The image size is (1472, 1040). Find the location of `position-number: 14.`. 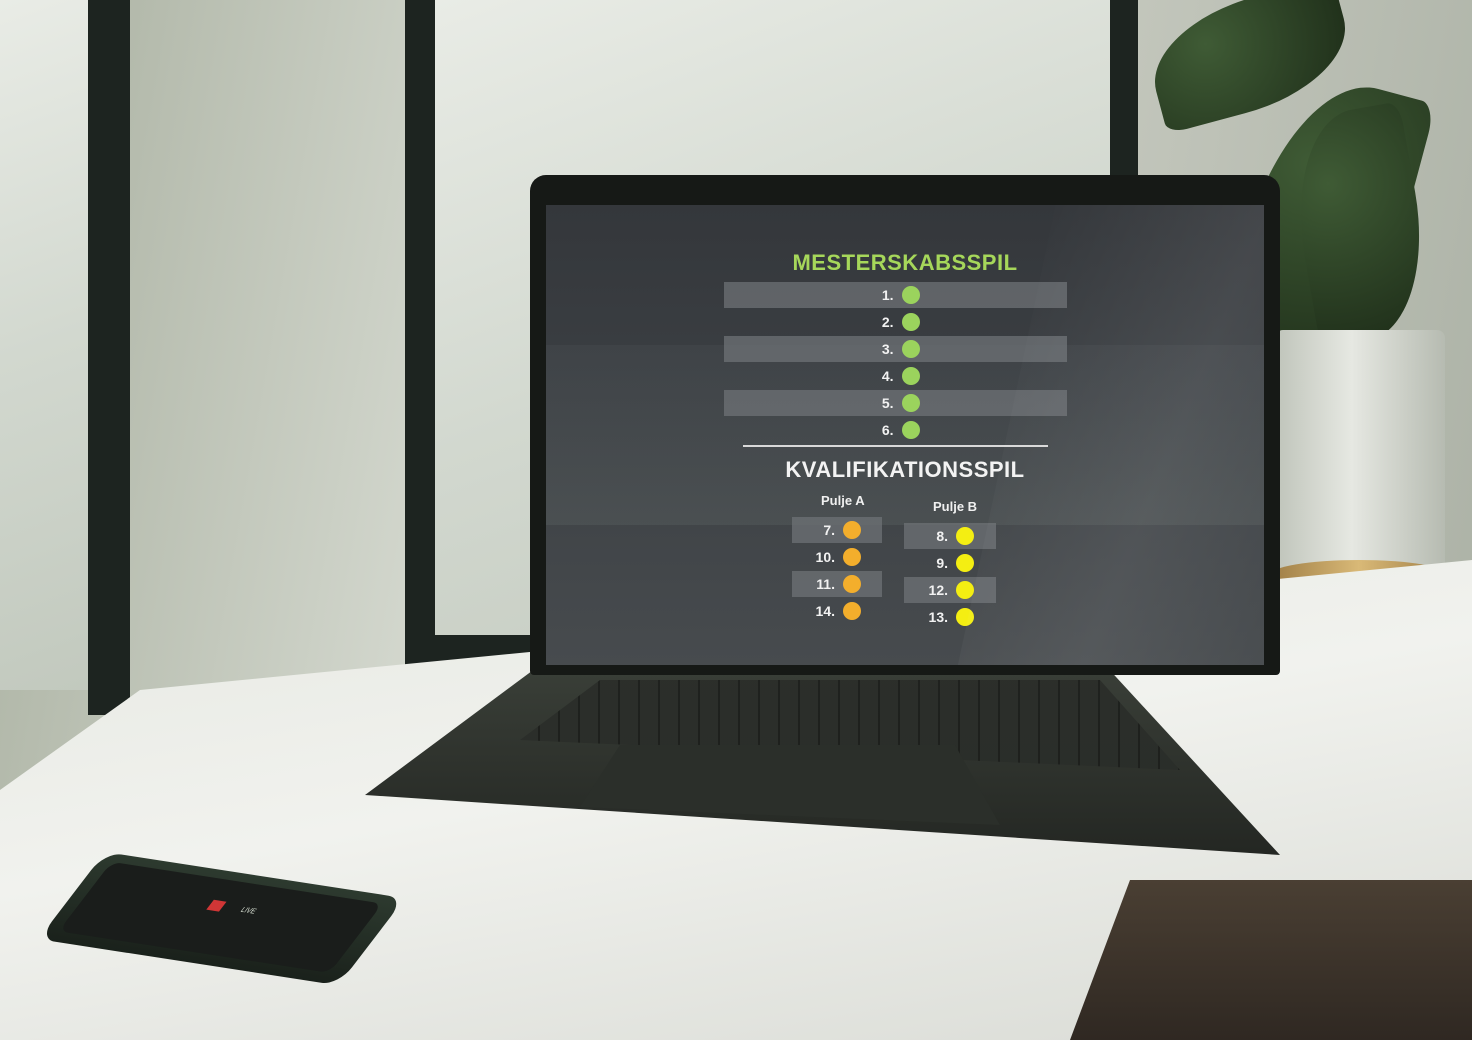

position-number: 14. is located at coordinates (825, 611).